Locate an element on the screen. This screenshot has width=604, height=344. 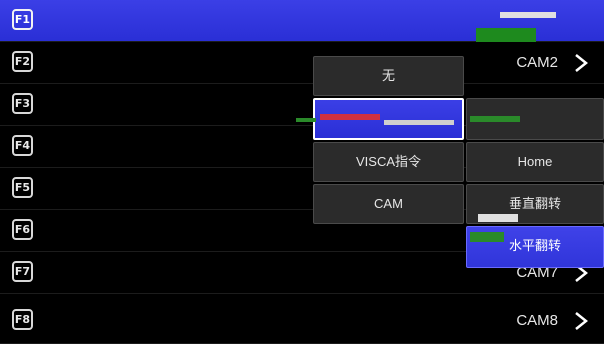
menu-option-home: Home is located at coordinates (535, 162).